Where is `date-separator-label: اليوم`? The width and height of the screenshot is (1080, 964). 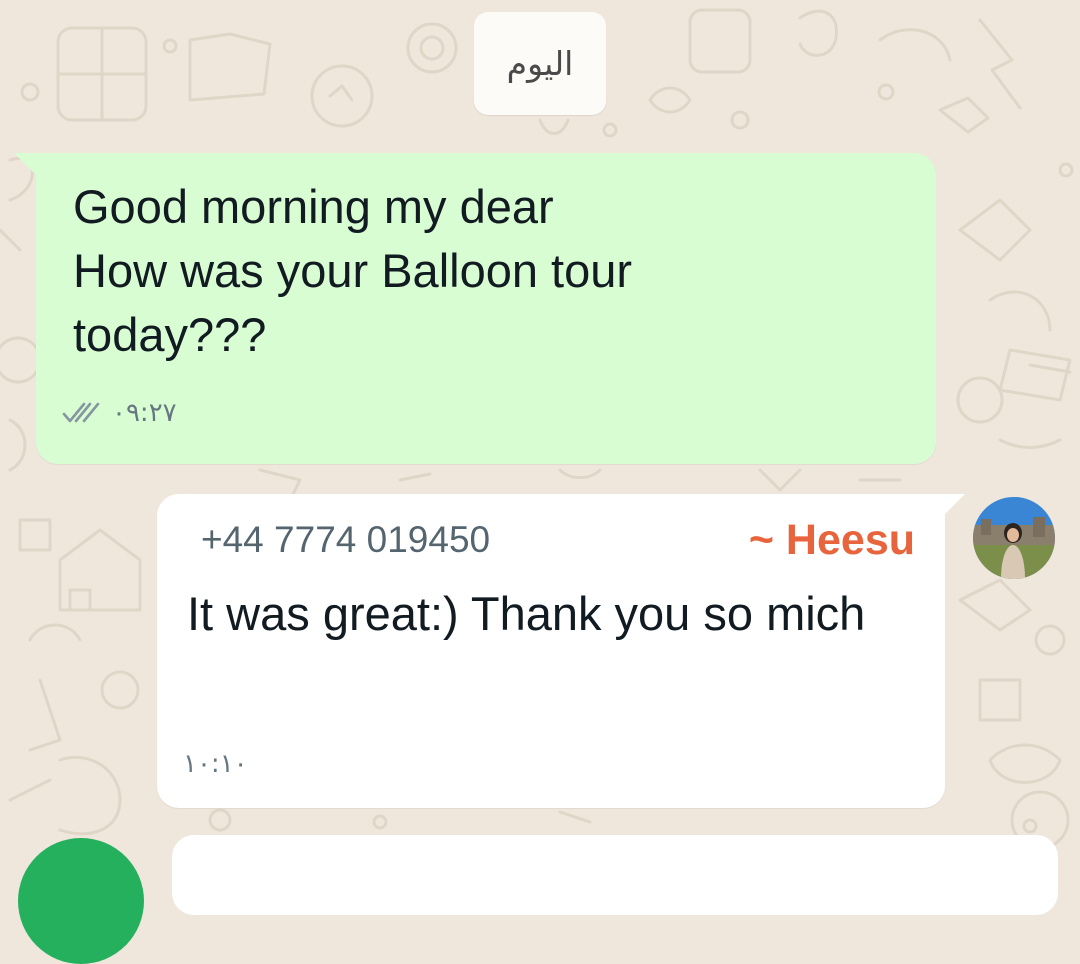
date-separator-label: اليوم is located at coordinates (540, 63).